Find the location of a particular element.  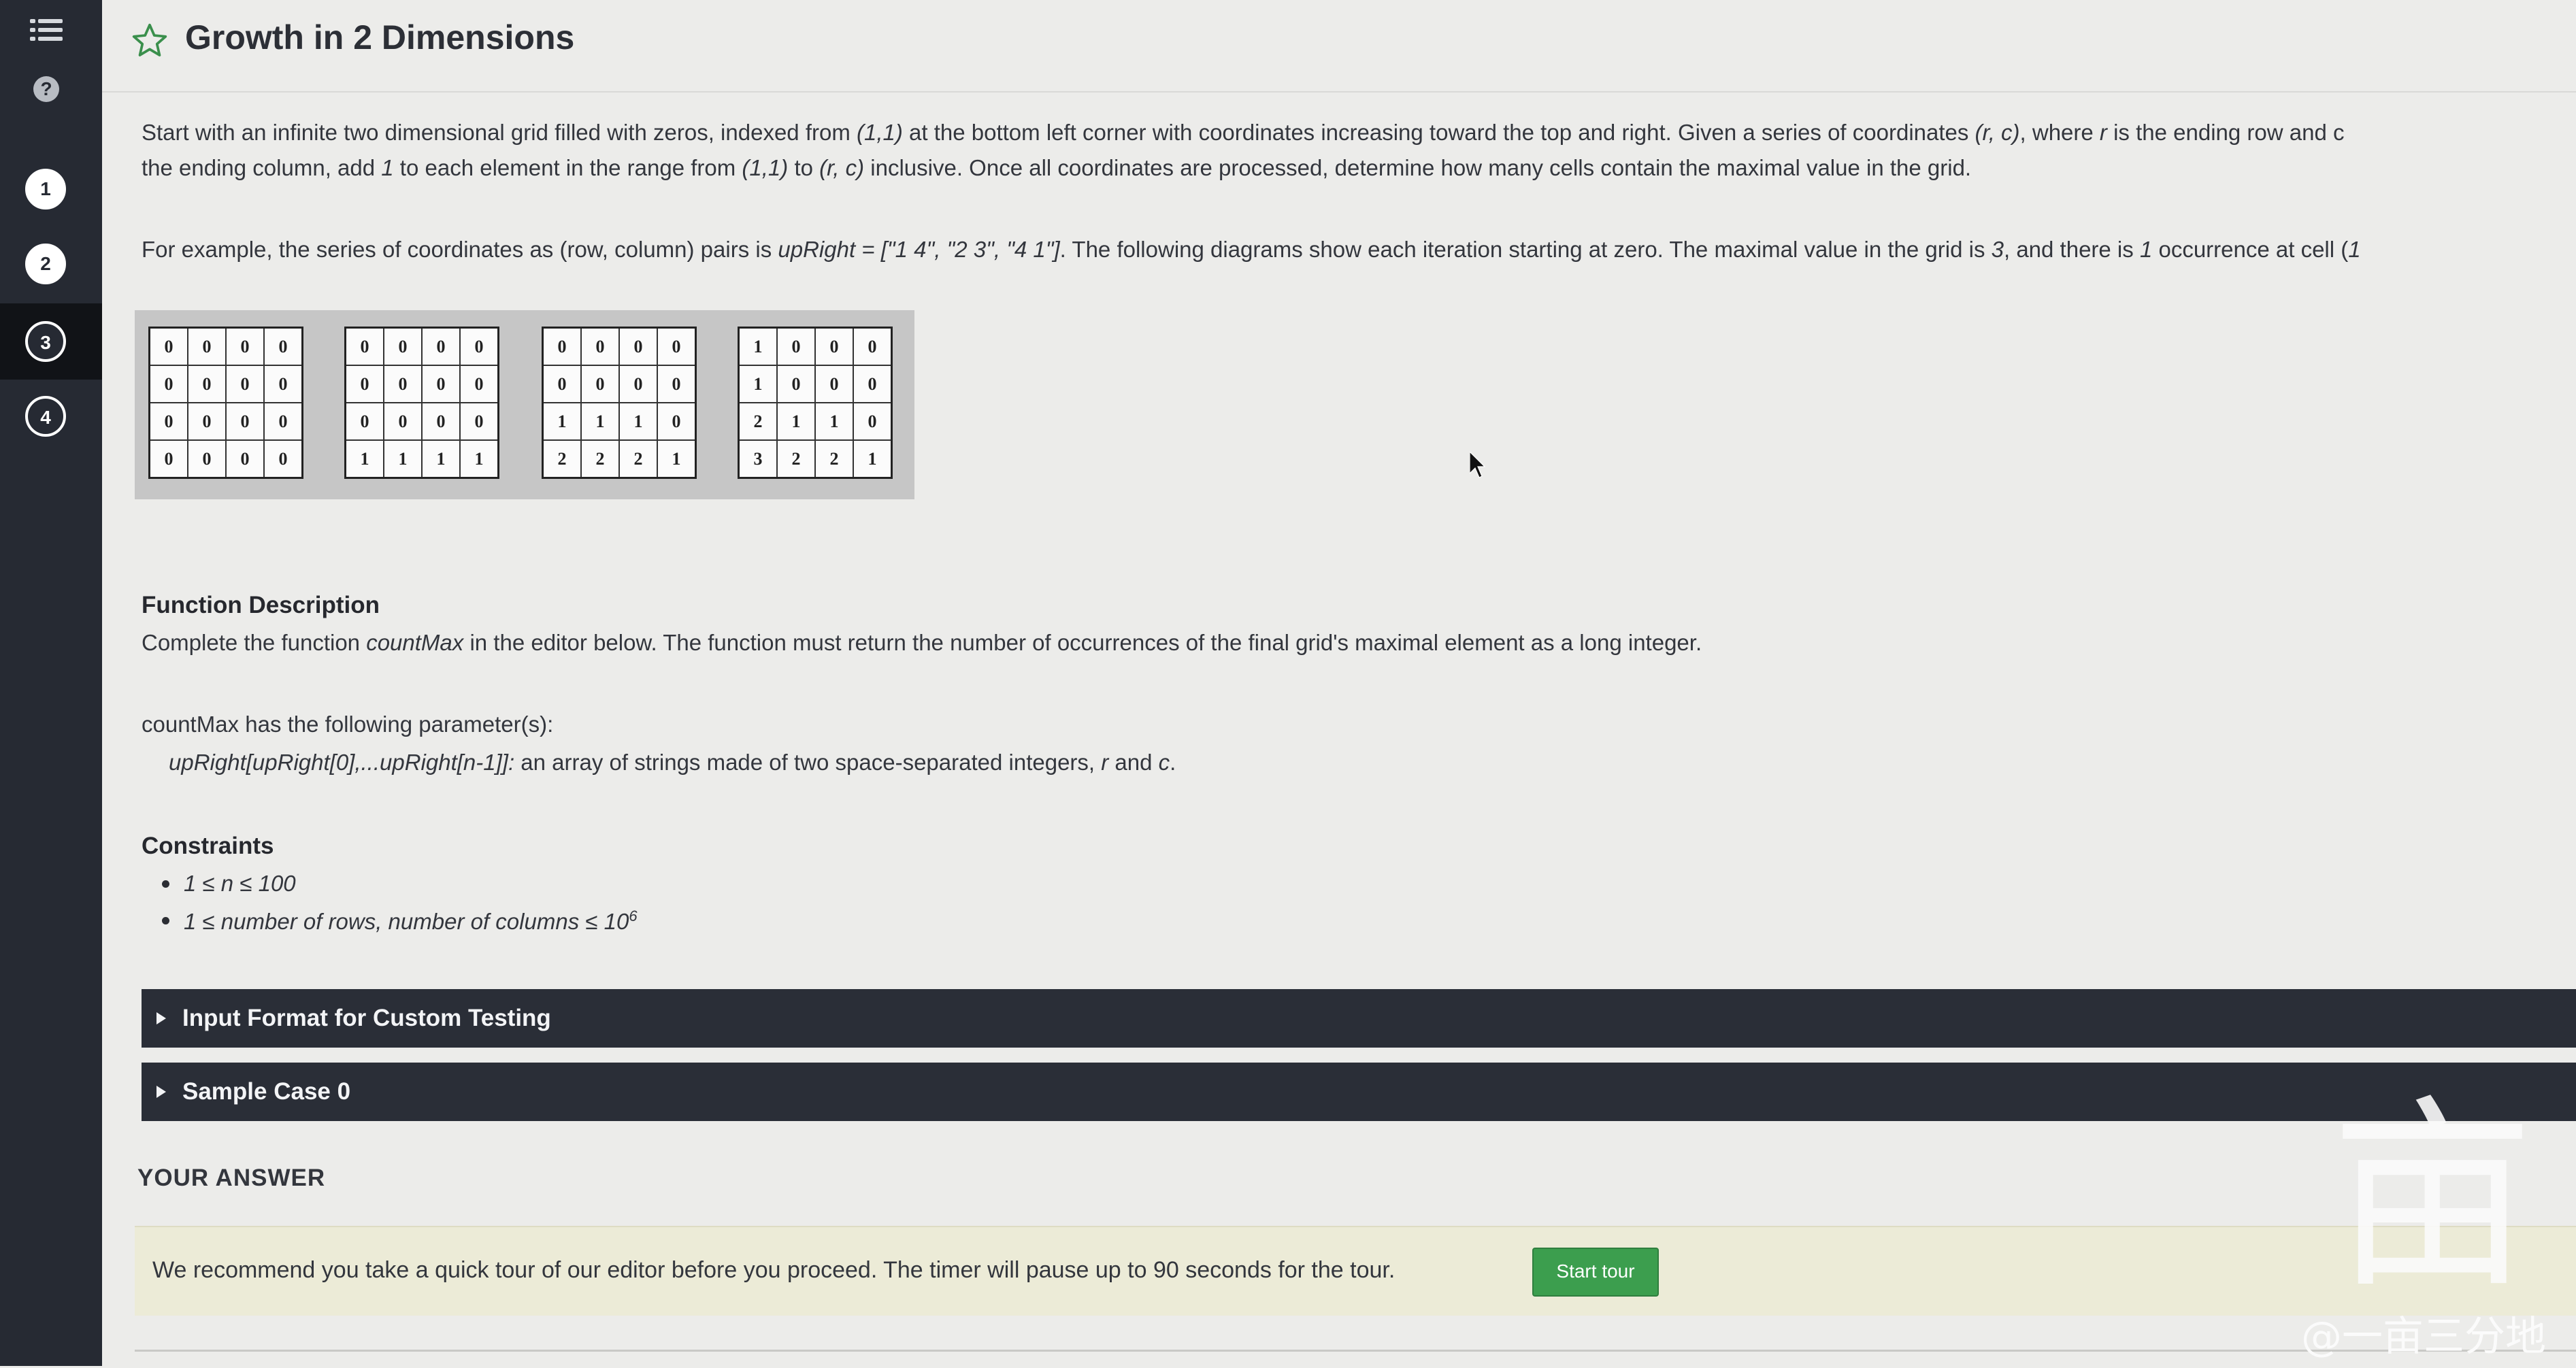

sample-case-0-accordion: Sample Case 0 is located at coordinates (1359, 1092).